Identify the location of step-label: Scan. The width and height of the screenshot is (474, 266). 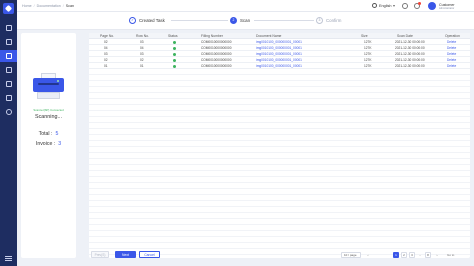
(245, 20).